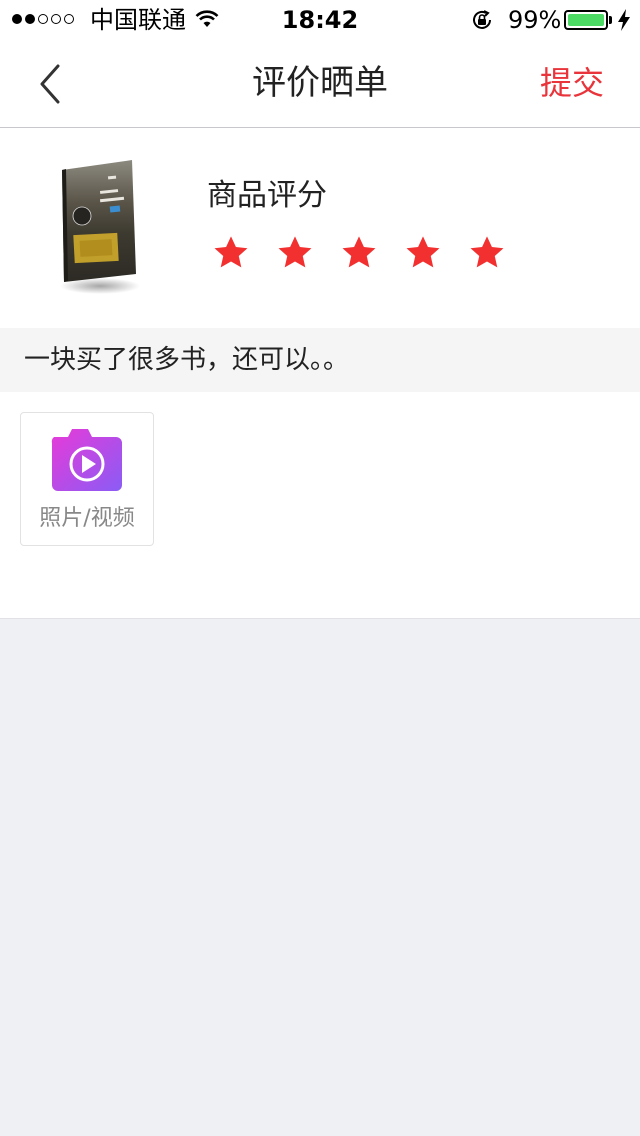 The height and width of the screenshot is (1136, 640). I want to click on nav-bar: 评价晒单 提交, so click(320, 84).